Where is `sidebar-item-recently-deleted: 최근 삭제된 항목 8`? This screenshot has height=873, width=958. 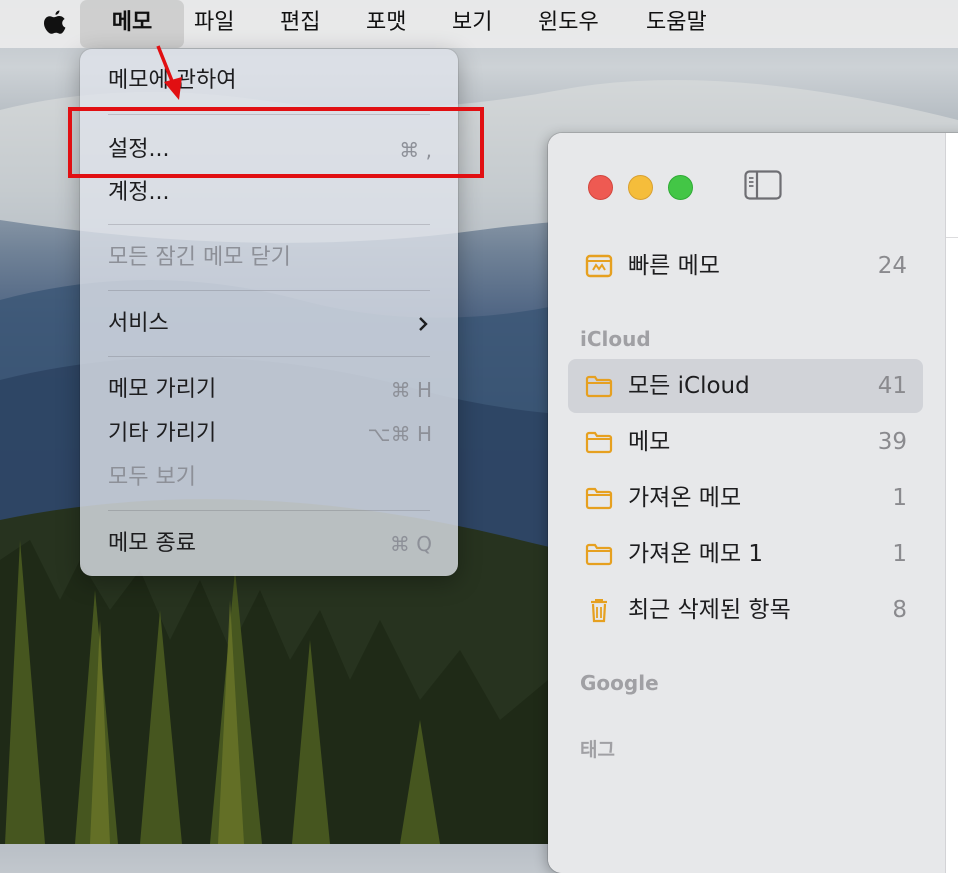 sidebar-item-recently-deleted: 최근 삭제된 항목 8 is located at coordinates (745, 610).